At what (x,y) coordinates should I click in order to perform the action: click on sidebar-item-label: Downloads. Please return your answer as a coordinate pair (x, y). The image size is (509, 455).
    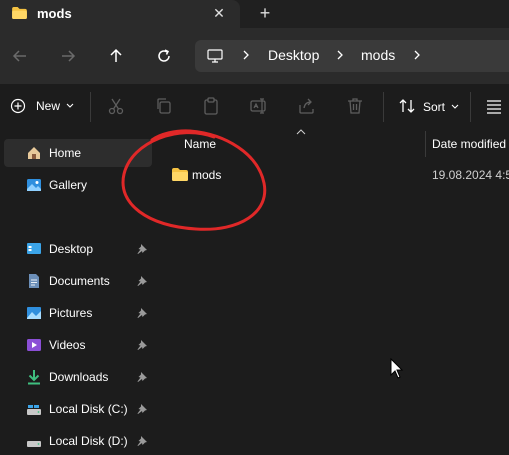
    Looking at the image, I should click on (79, 377).